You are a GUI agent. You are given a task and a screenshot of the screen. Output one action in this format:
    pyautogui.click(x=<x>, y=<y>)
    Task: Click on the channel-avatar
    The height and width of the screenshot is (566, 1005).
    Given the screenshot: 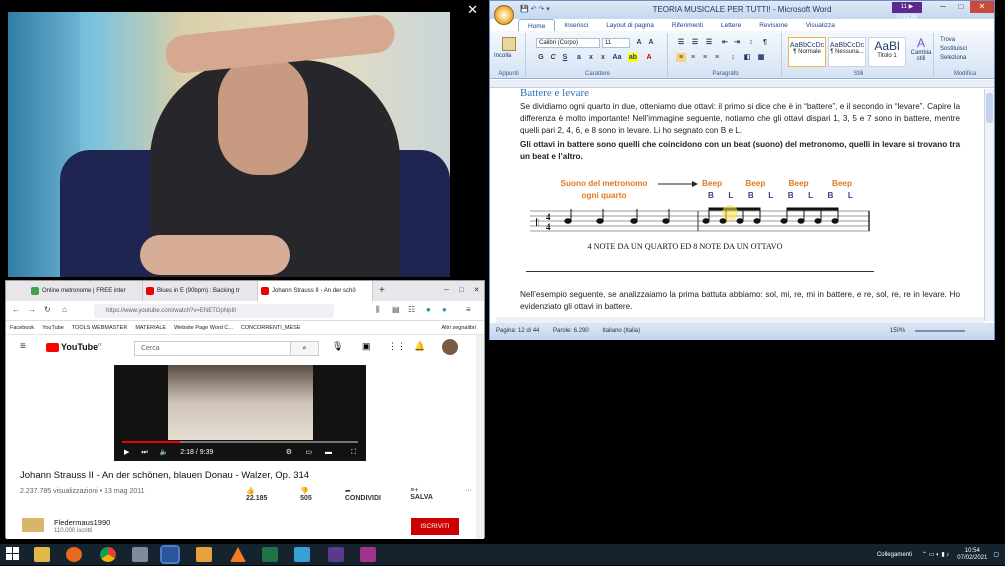 What is the action you would take?
    pyautogui.click(x=33, y=525)
    